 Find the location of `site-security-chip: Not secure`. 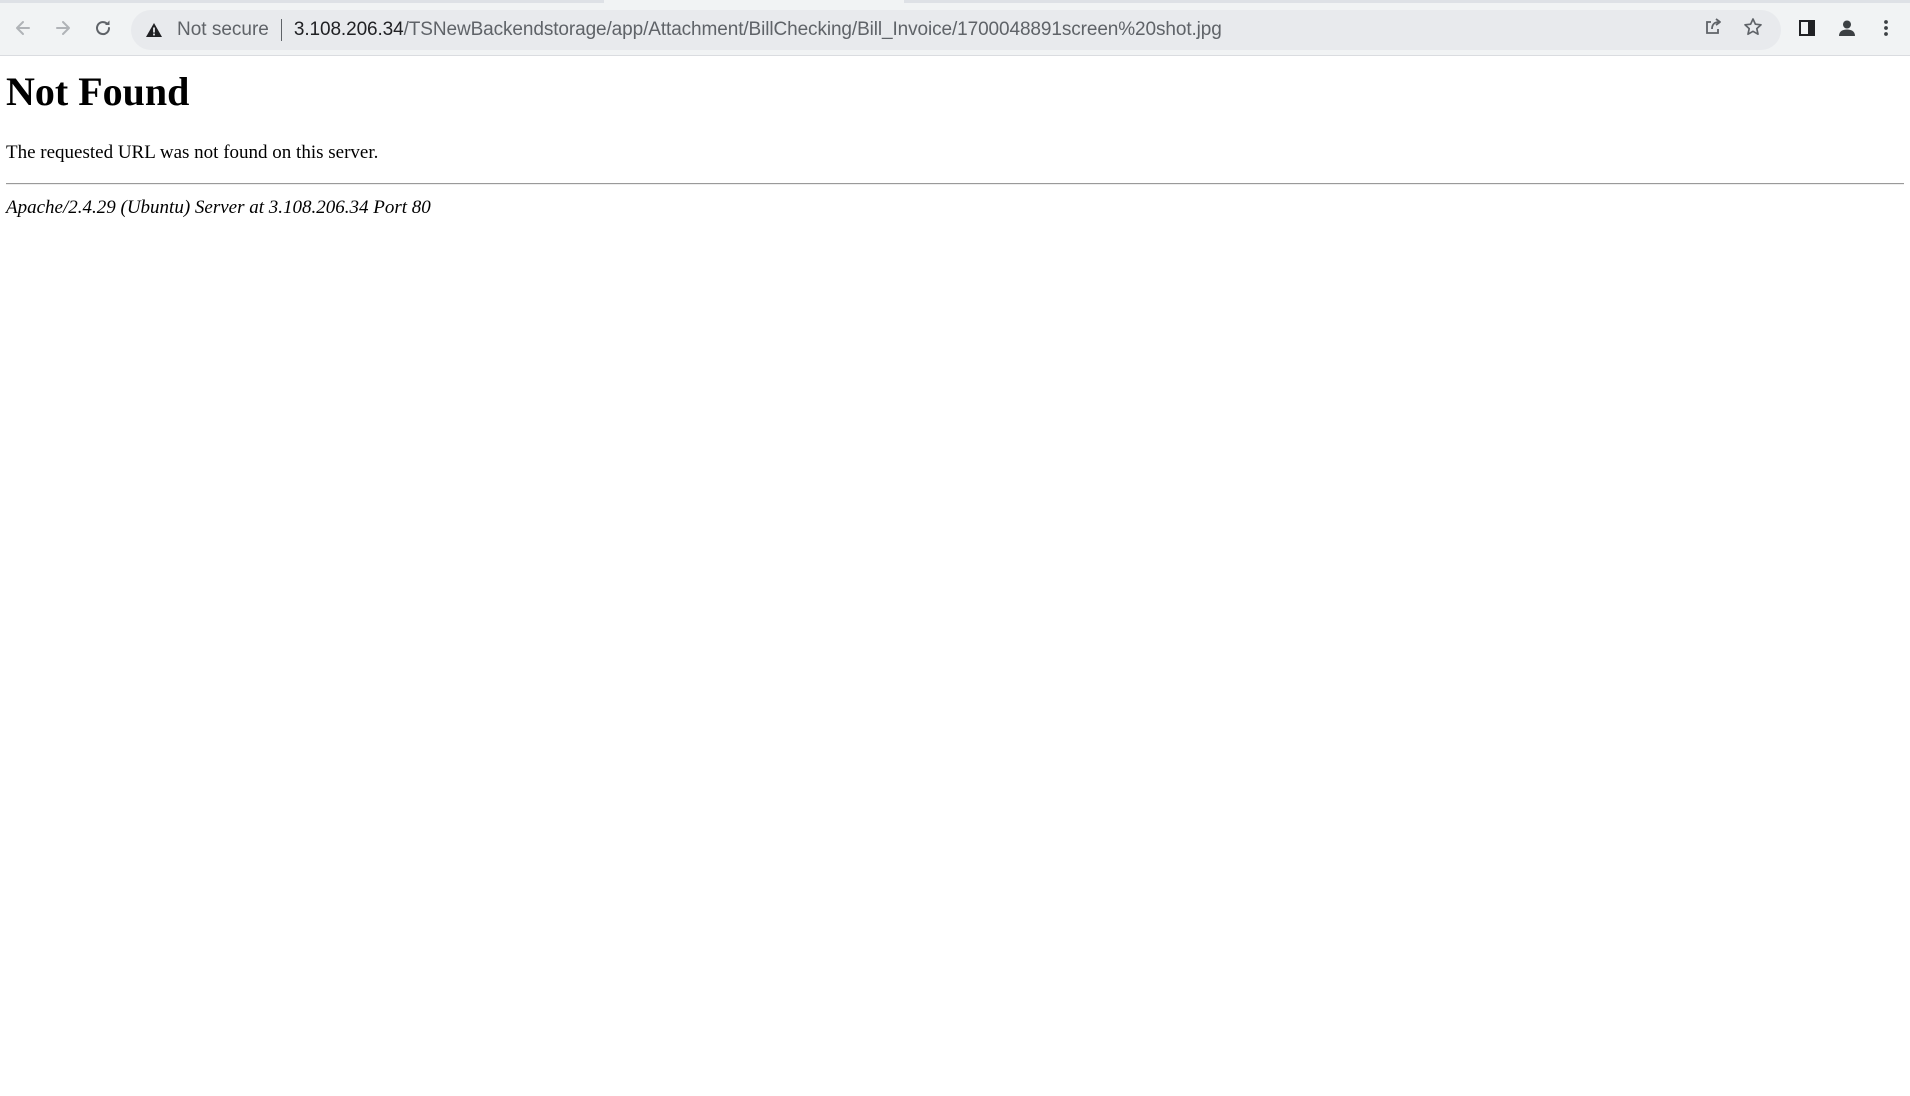

site-security-chip: Not secure is located at coordinates (207, 30).